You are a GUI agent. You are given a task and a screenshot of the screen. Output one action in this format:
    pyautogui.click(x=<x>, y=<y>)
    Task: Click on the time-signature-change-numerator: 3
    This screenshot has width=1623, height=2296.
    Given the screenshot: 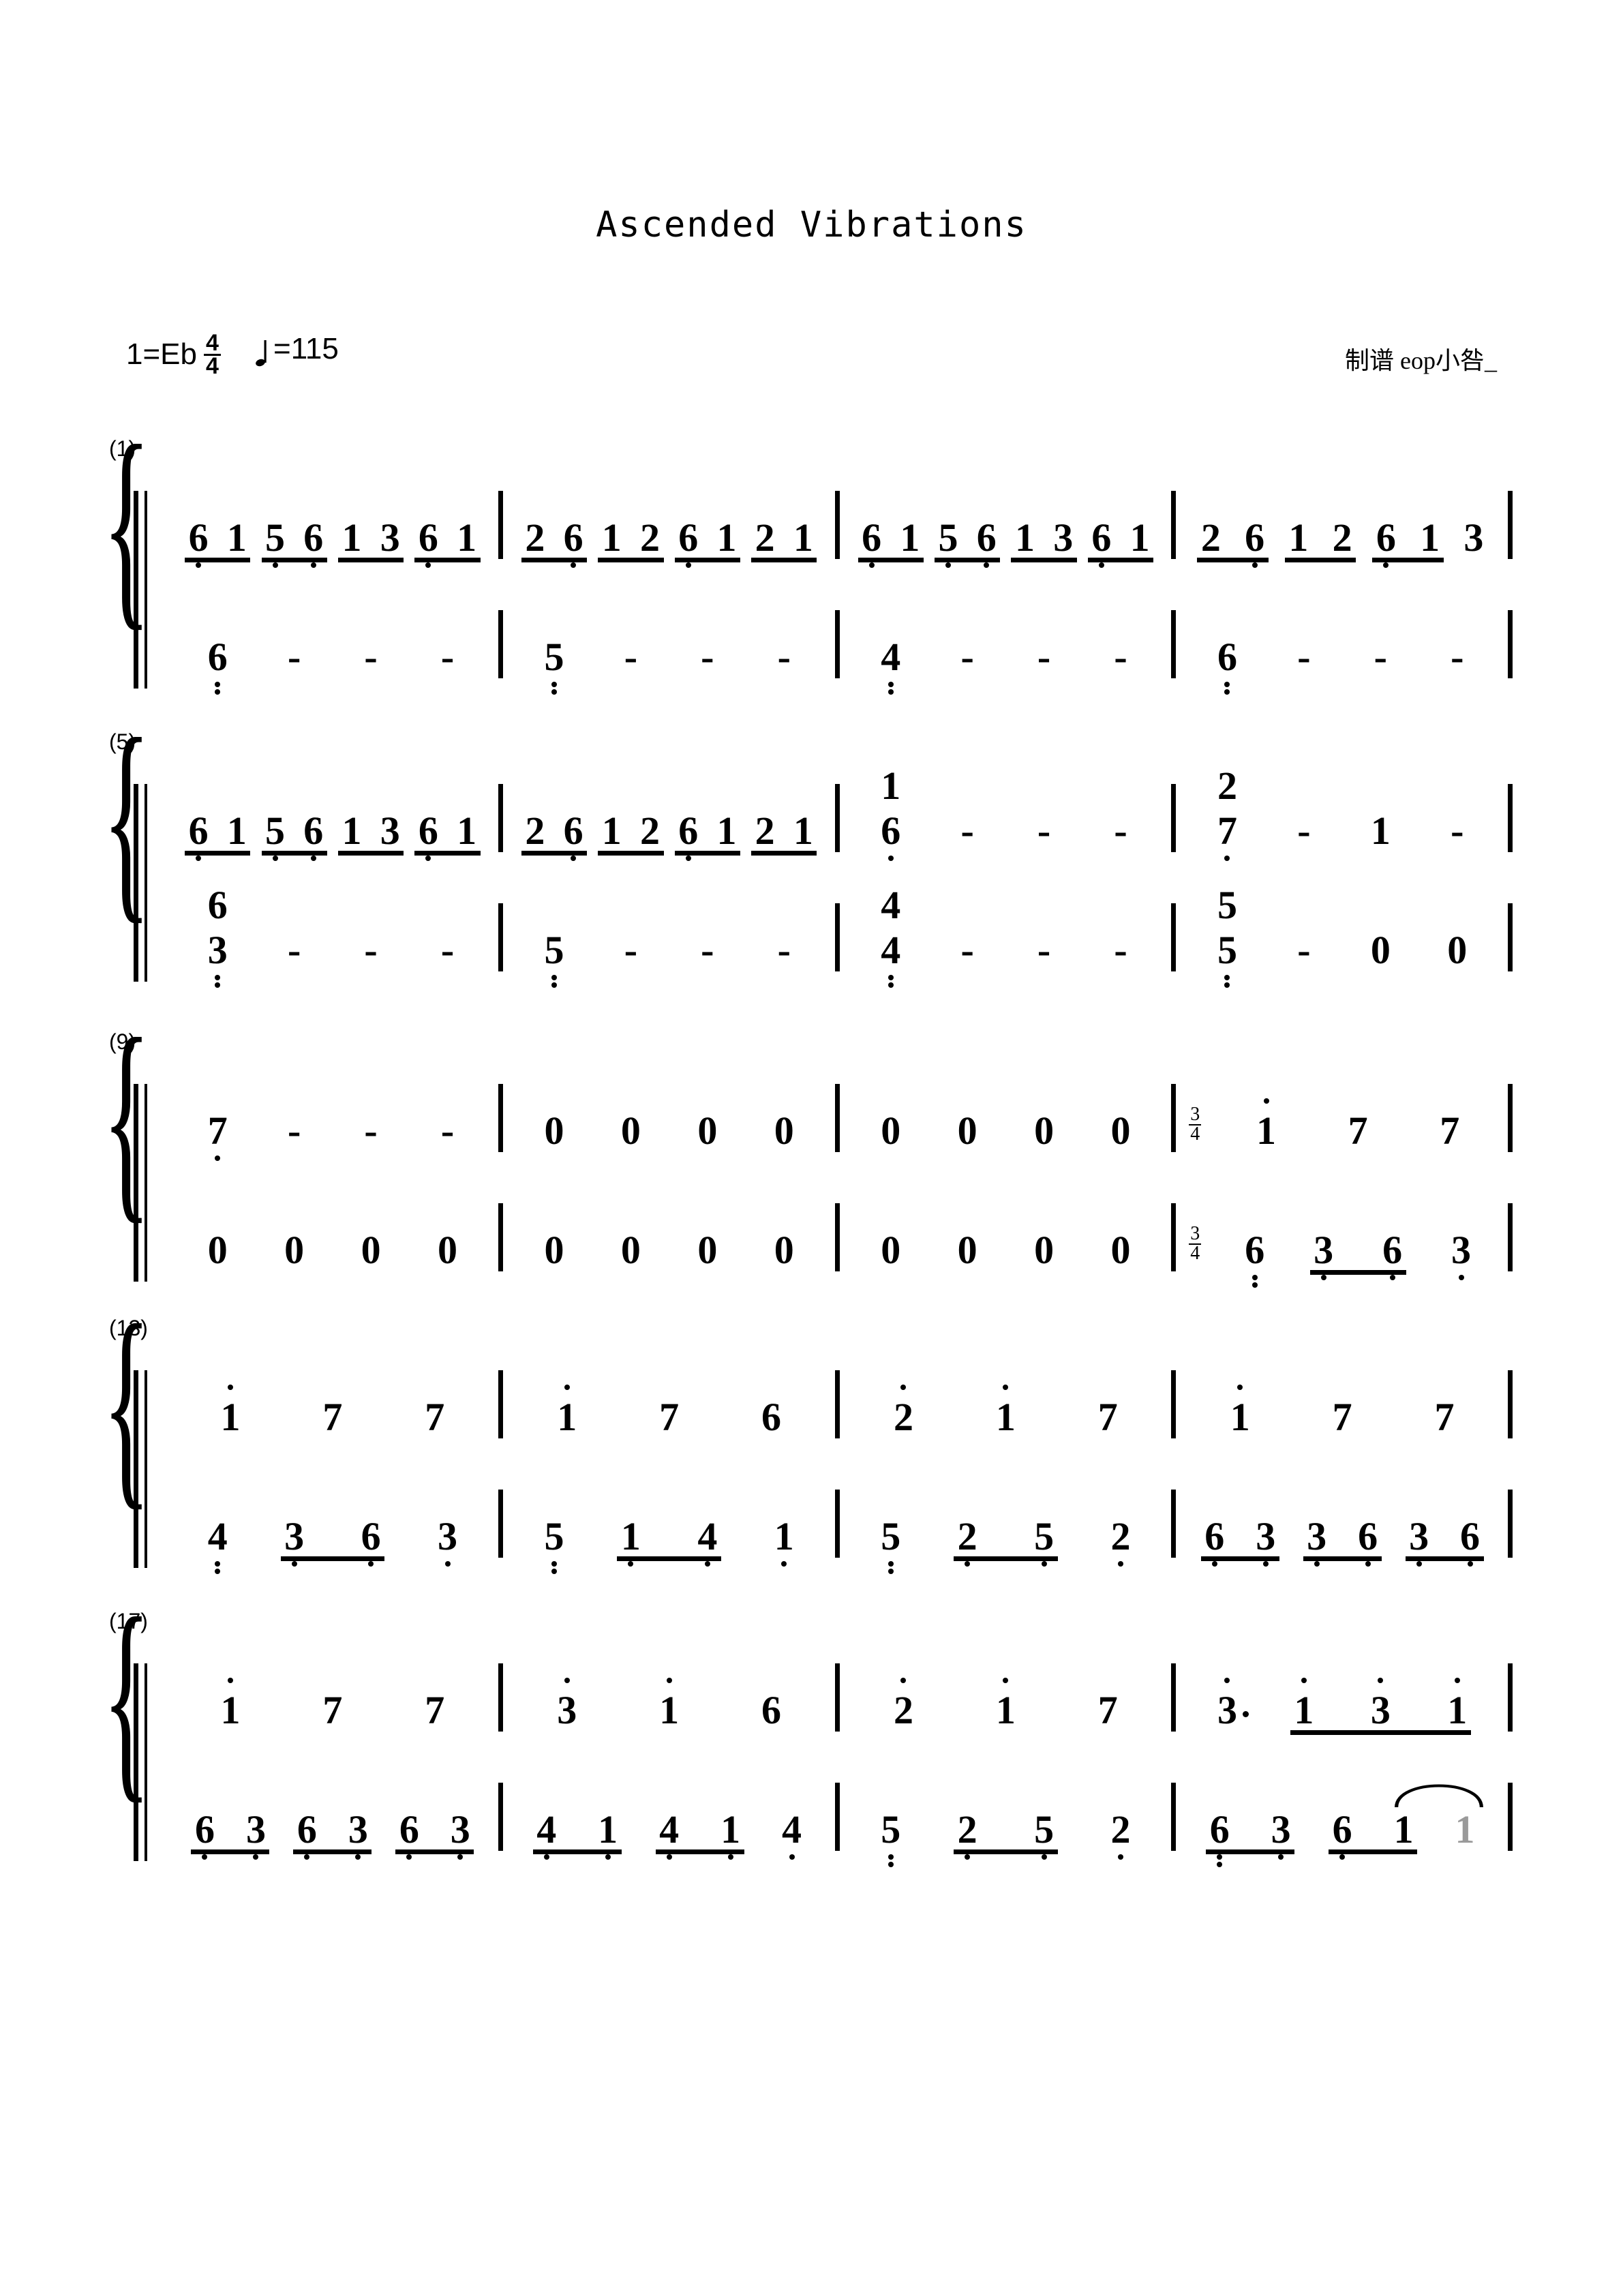 What is the action you would take?
    pyautogui.click(x=1195, y=1234)
    